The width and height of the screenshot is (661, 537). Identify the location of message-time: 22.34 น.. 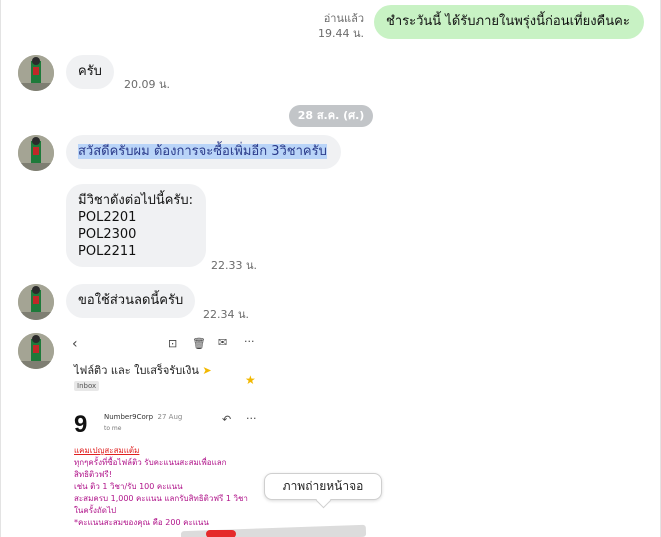
(226, 314).